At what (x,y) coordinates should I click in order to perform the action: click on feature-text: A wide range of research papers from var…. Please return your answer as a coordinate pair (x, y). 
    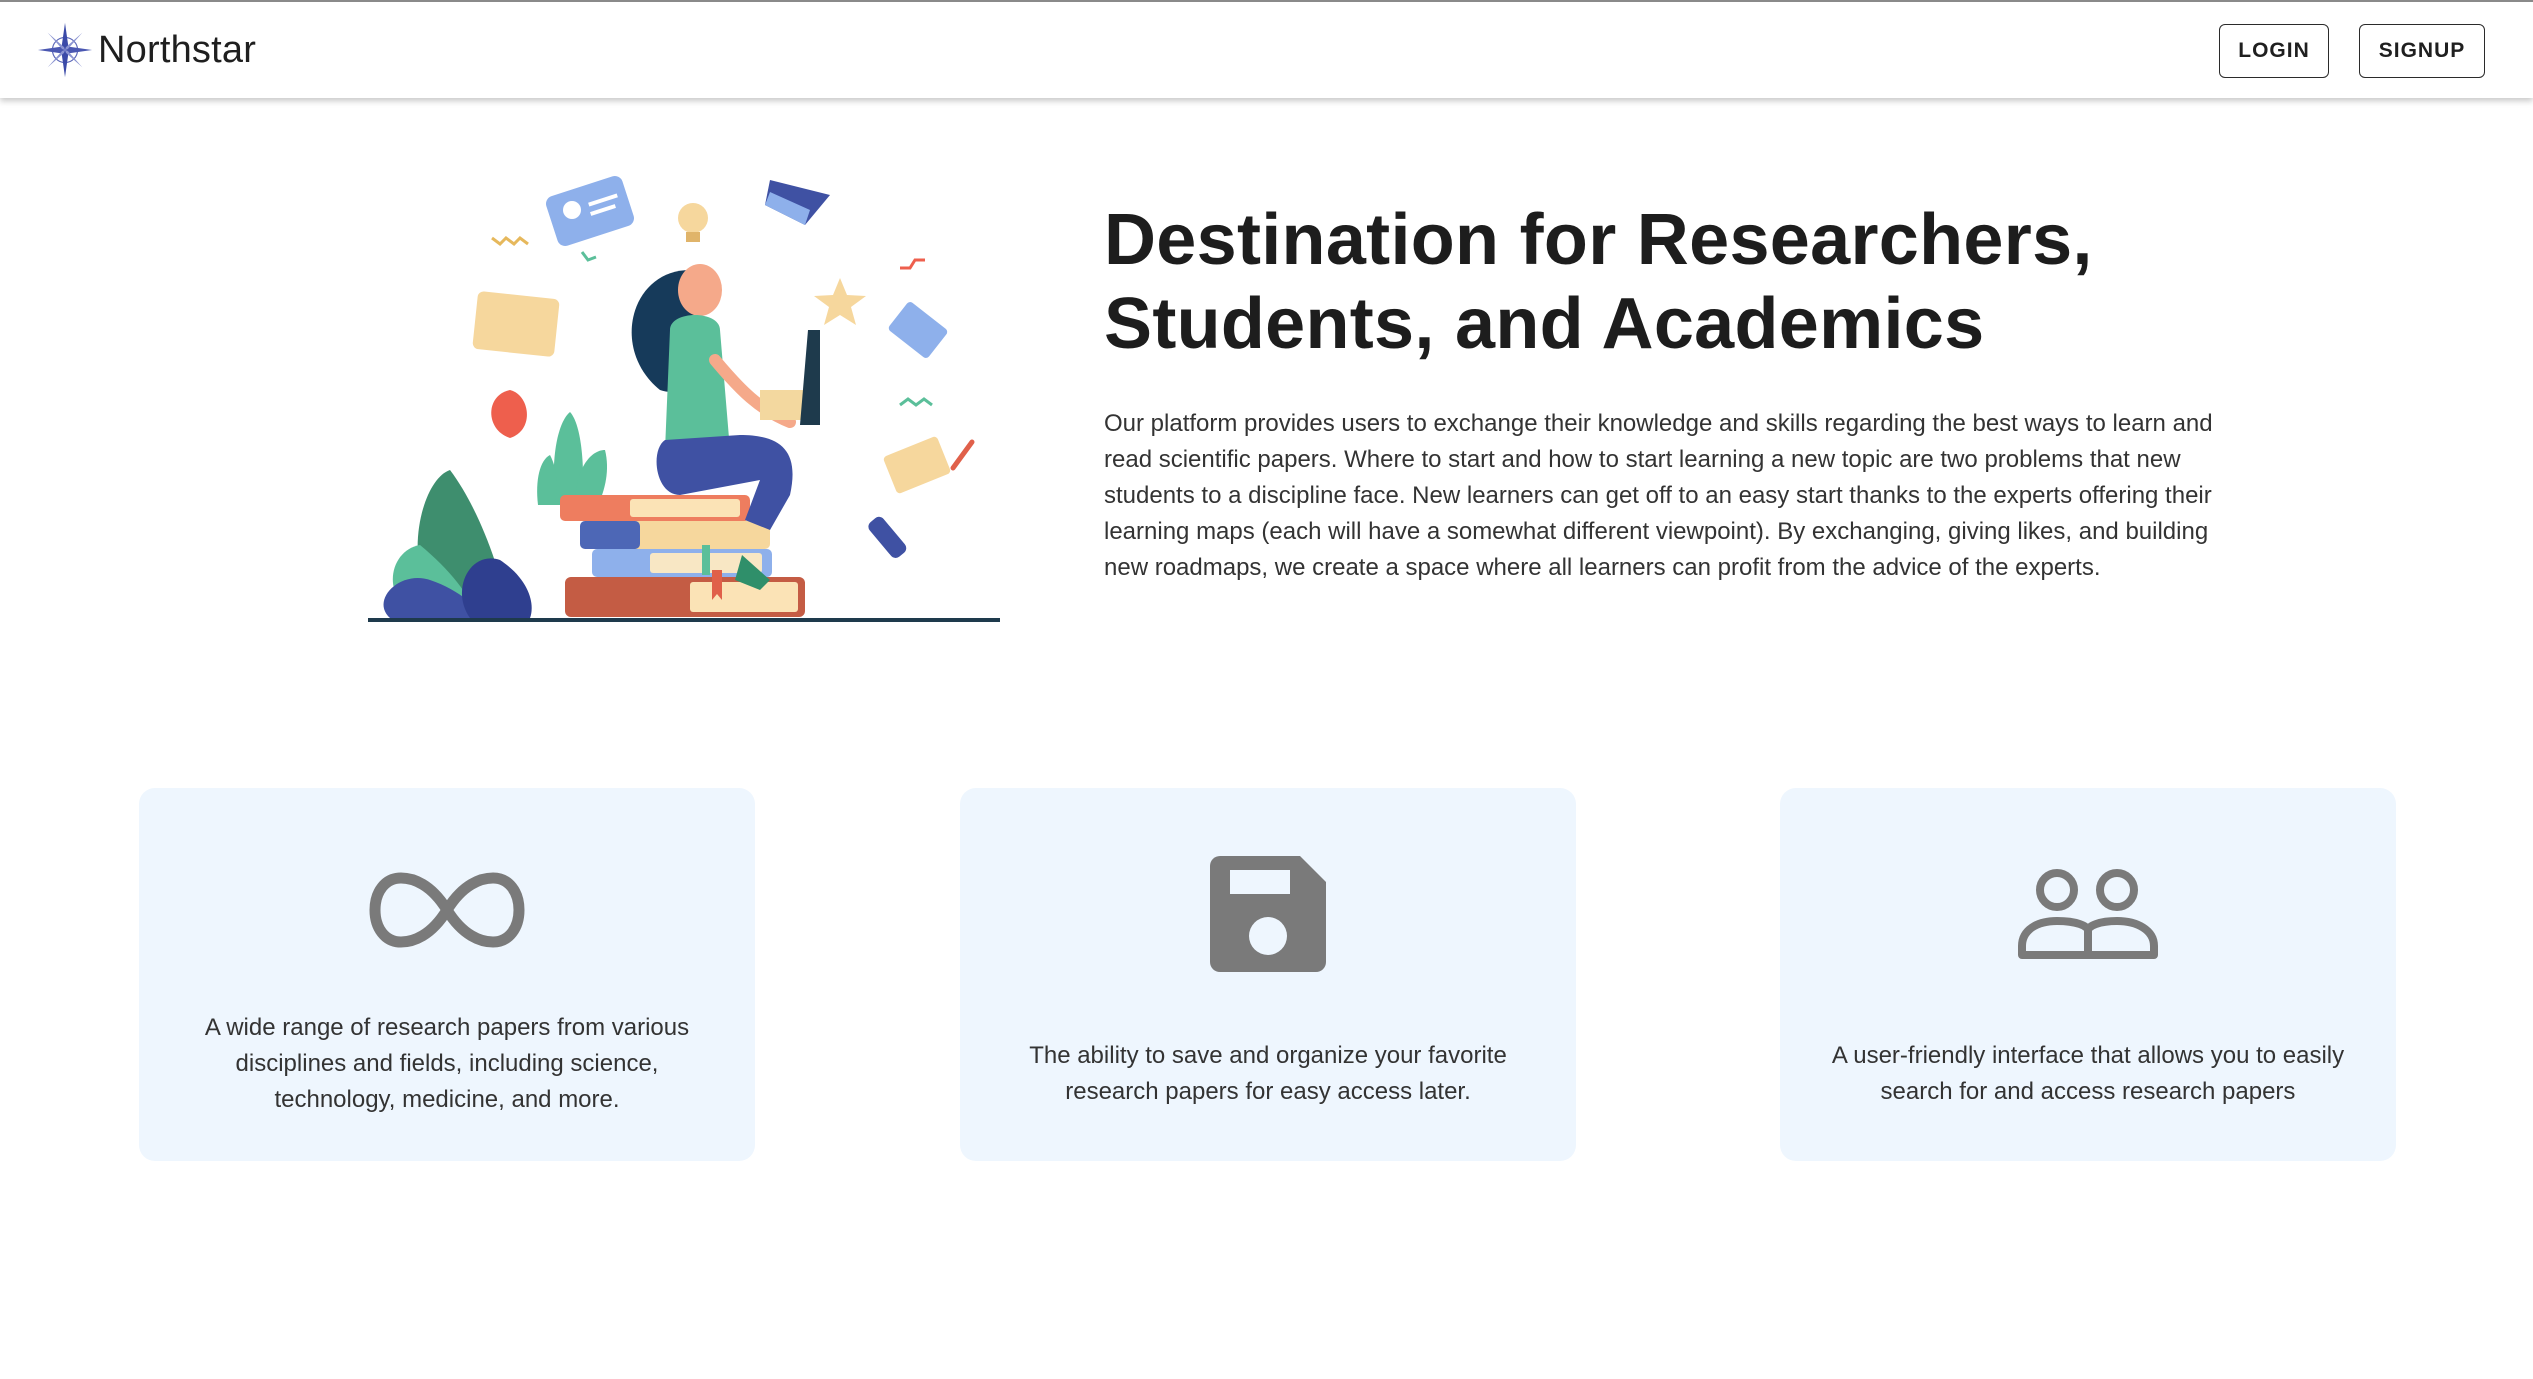
    Looking at the image, I should click on (447, 1063).